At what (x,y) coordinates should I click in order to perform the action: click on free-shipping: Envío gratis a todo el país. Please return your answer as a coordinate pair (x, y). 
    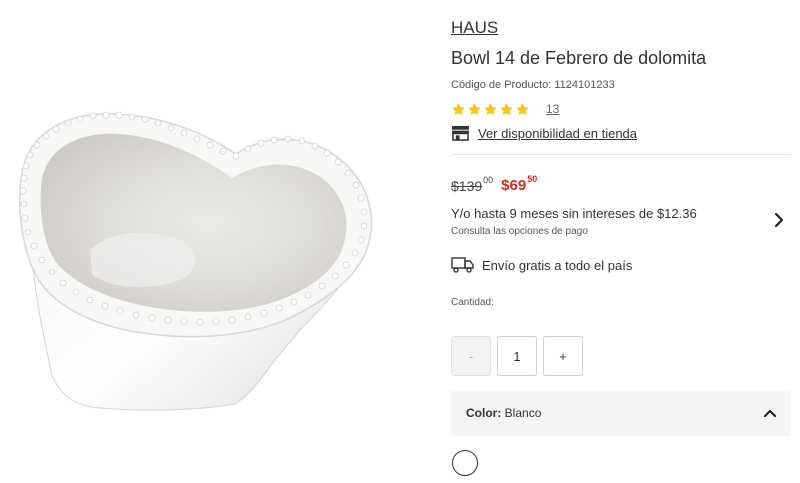
    Looking at the image, I should click on (541, 265).